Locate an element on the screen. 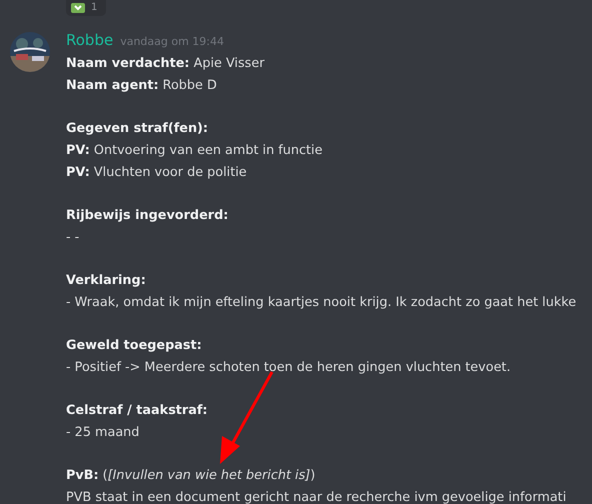 The height and width of the screenshot is (504, 592). message-line: Celstraf / taakstraf: is located at coordinates (137, 411).